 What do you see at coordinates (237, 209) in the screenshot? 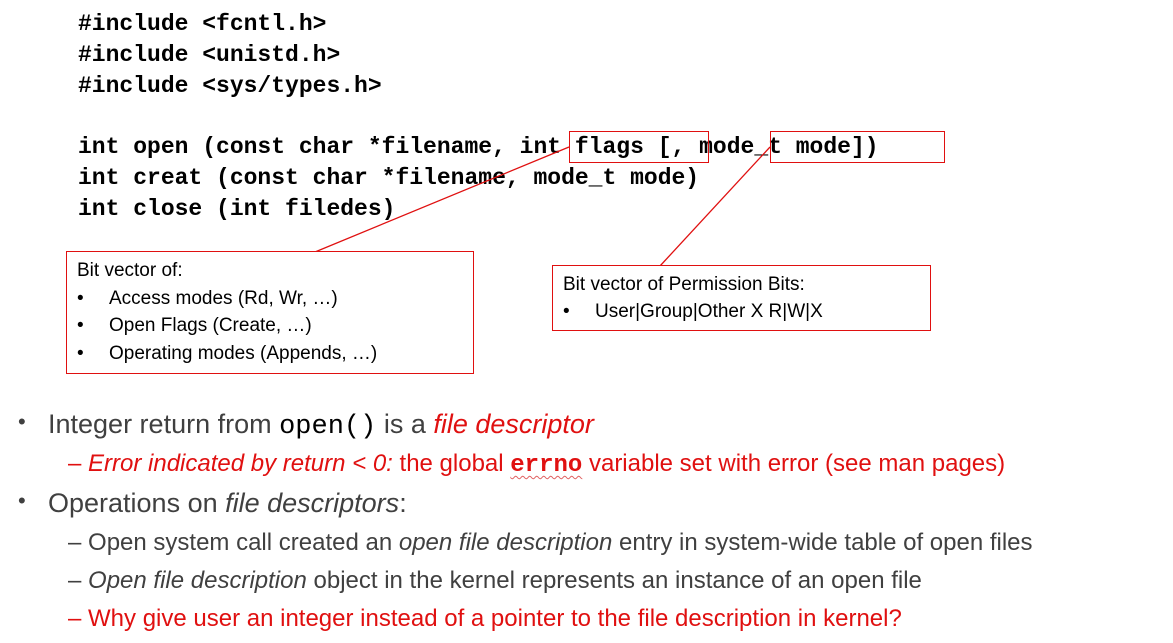
I see `close-signature: int close (int filedes)` at bounding box center [237, 209].